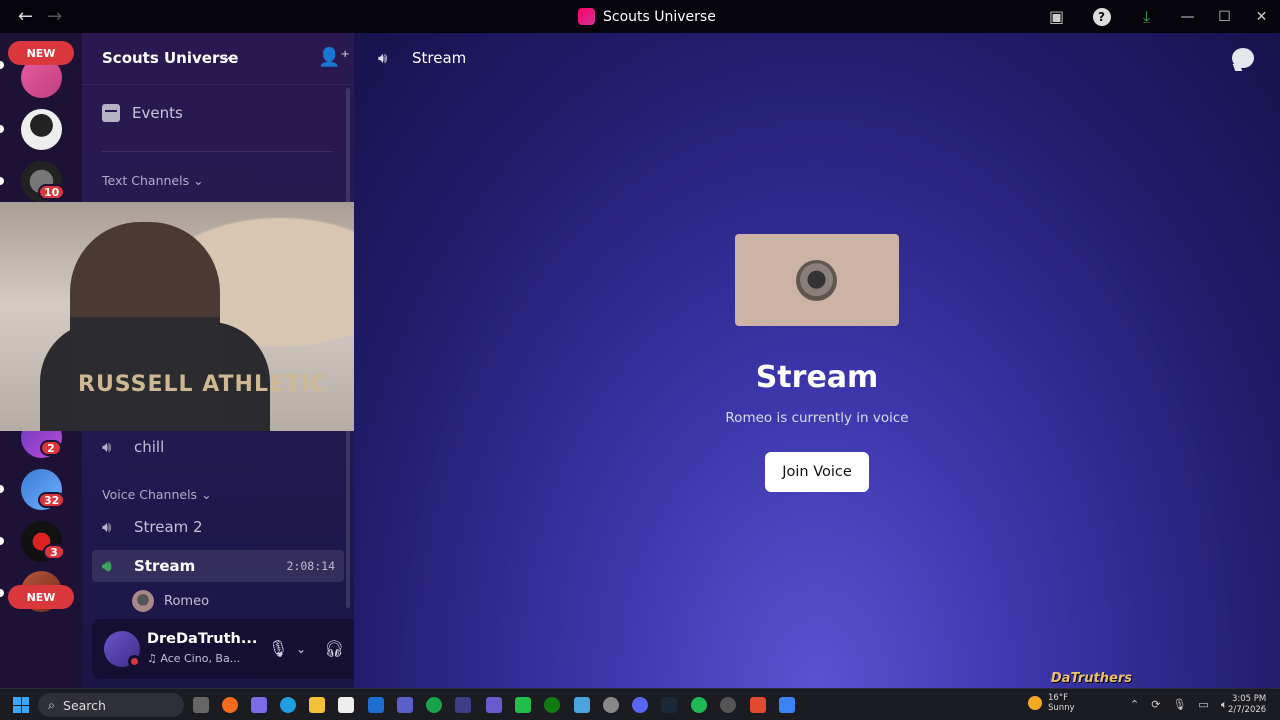 The width and height of the screenshot is (1280, 720). What do you see at coordinates (21, 705) in the screenshot?
I see `start-button` at bounding box center [21, 705].